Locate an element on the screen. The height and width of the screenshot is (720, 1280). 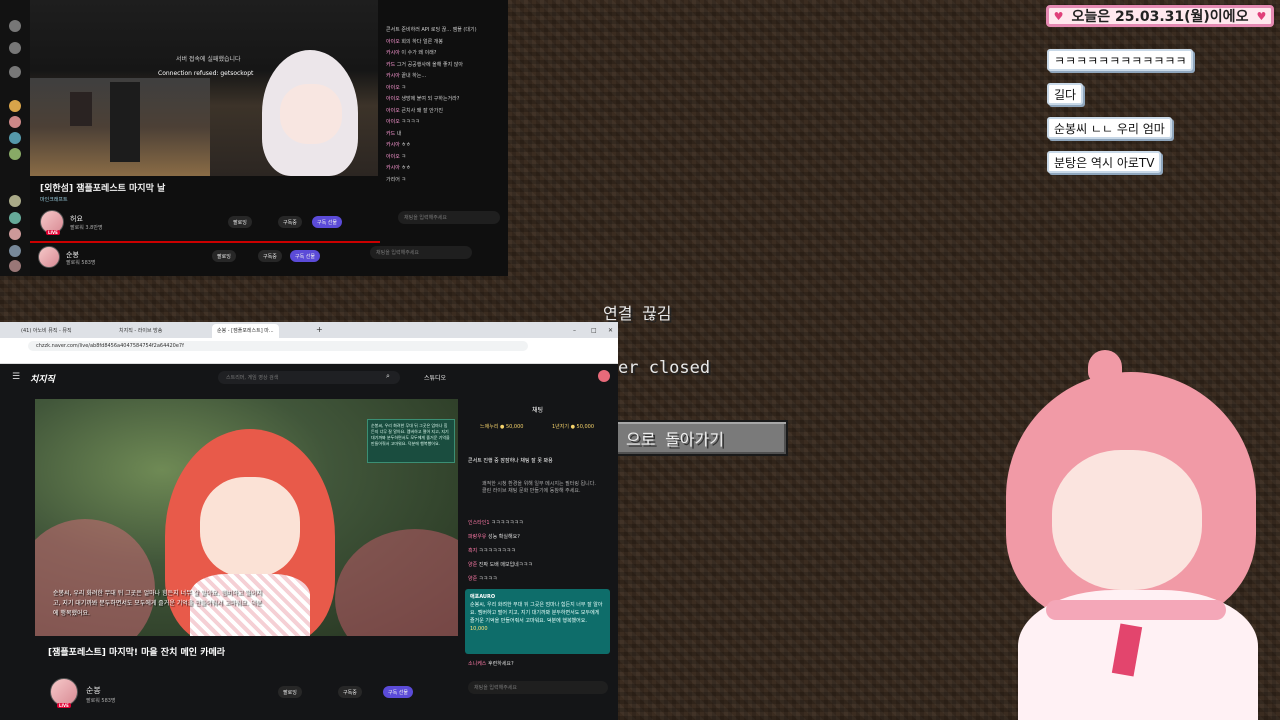
video-overlay-text: 서버 접속에 실패했습니다 is located at coordinates (208, 59).